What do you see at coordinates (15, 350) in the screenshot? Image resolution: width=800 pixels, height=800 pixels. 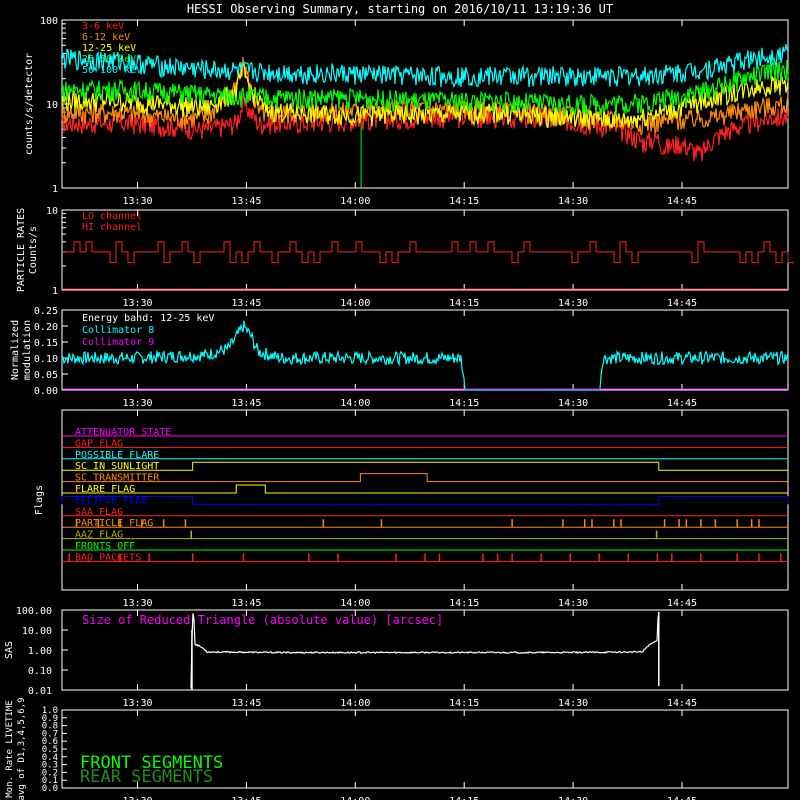 I see `y-axis-label: Normalized` at bounding box center [15, 350].